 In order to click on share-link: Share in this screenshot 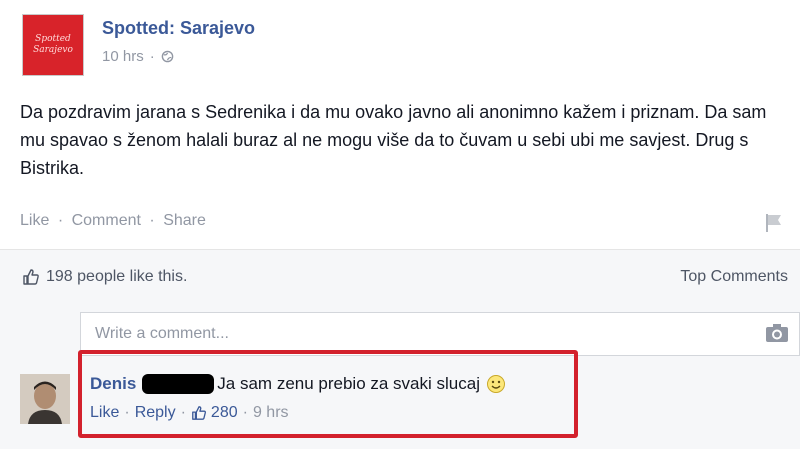, I will do `click(184, 220)`.